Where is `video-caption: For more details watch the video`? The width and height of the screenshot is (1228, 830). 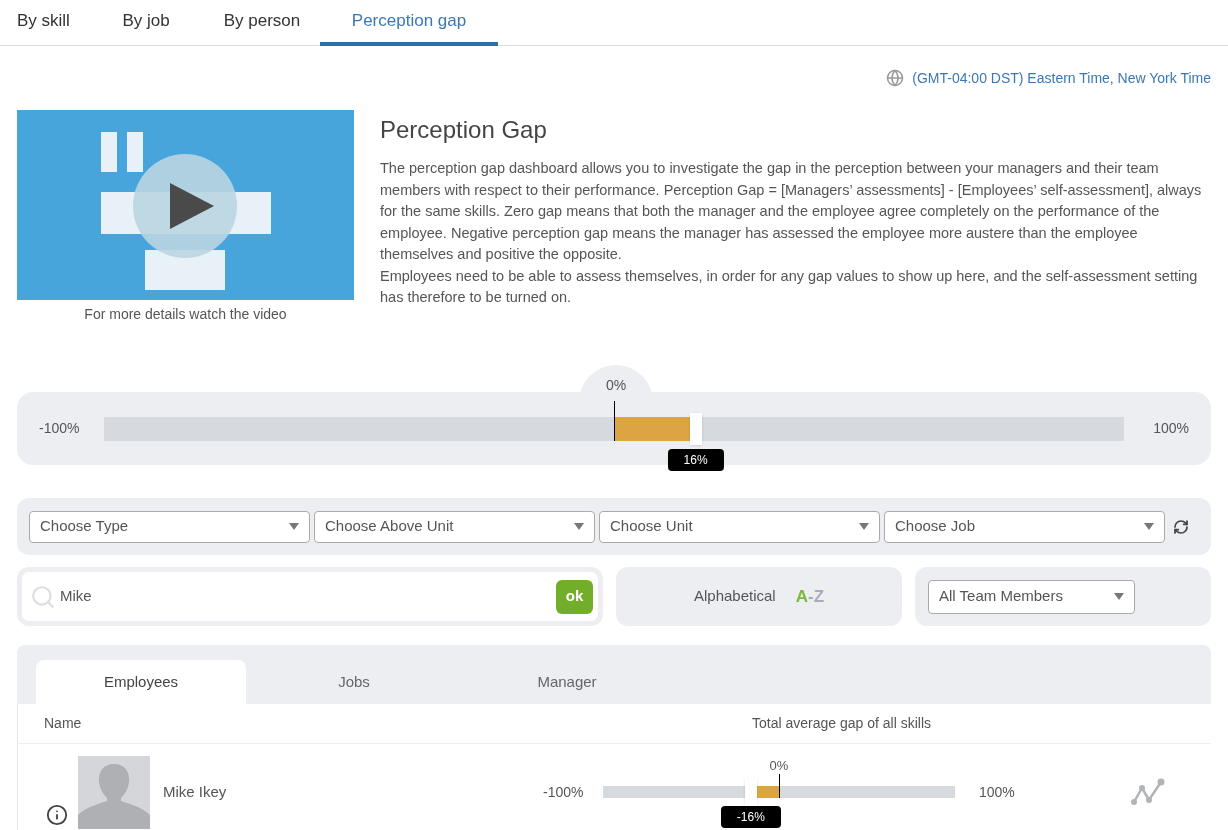
video-caption: For more details watch the video is located at coordinates (185, 314).